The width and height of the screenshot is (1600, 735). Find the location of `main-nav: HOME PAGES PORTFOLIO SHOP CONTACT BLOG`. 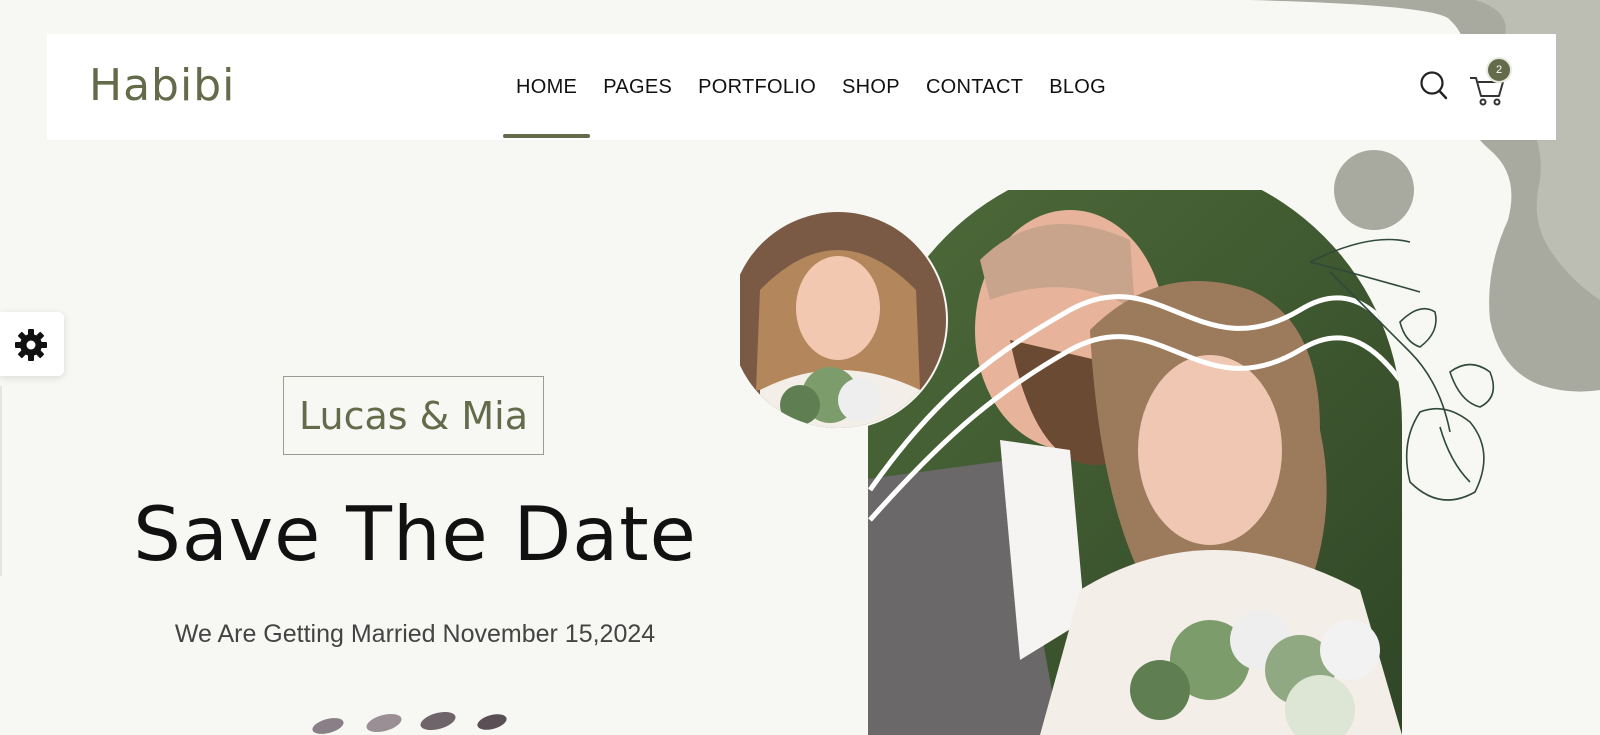

main-nav: HOME PAGES PORTFOLIO SHOP CONTACT BLOG is located at coordinates (811, 87).